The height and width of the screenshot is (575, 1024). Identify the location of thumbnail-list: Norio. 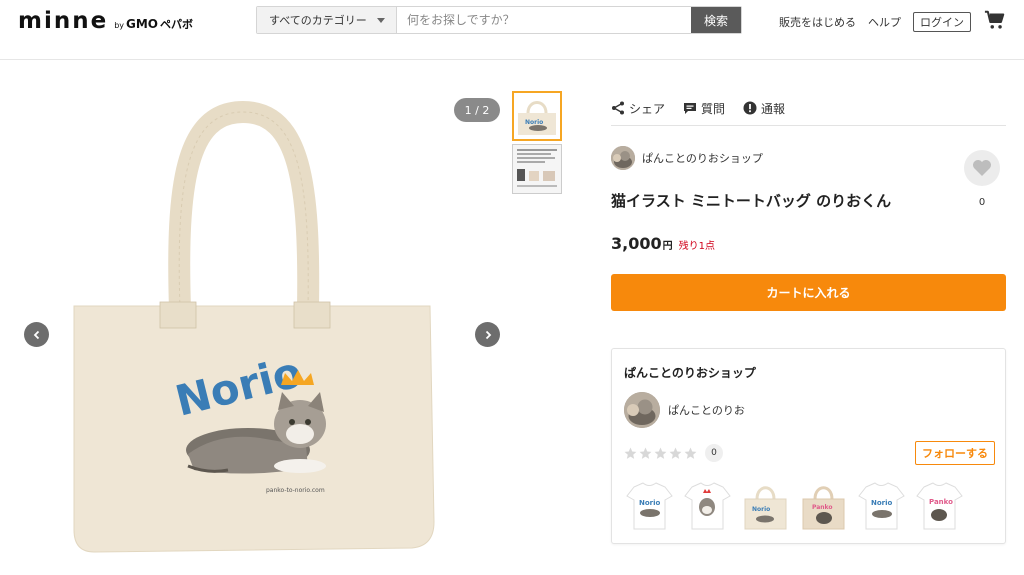
(537, 144).